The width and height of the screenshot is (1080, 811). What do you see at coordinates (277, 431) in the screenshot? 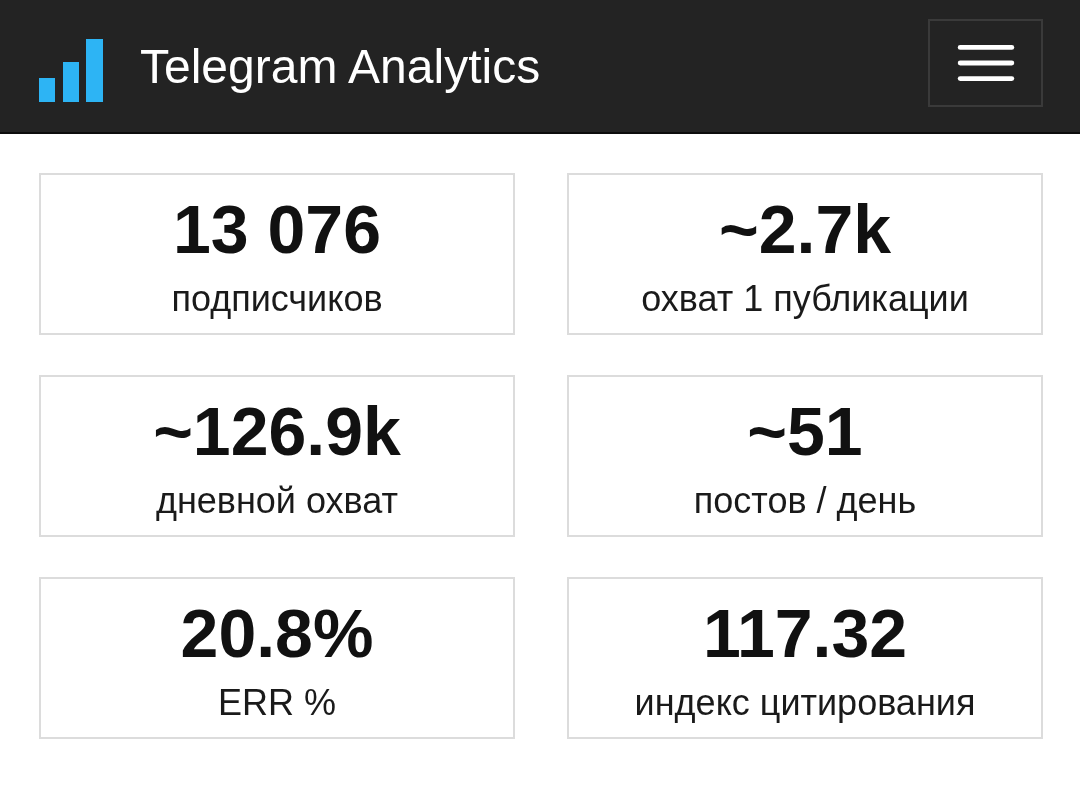
I see `stat-value: ~126.9k` at bounding box center [277, 431].